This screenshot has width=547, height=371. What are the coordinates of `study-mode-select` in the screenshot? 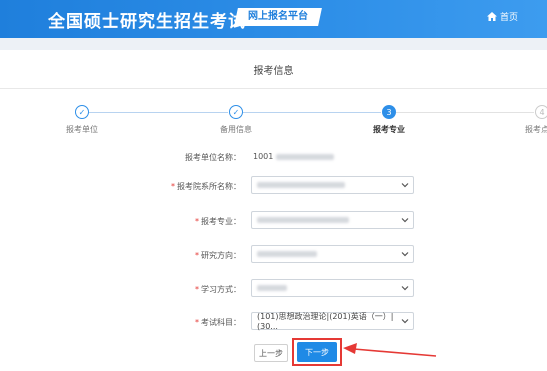 It's located at (332, 288).